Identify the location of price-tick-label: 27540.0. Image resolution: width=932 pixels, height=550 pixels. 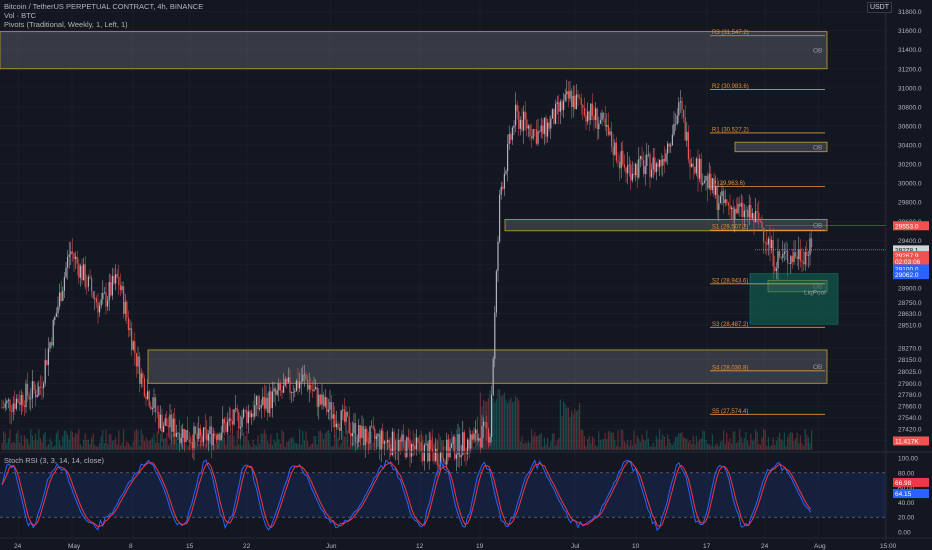
(910, 418).